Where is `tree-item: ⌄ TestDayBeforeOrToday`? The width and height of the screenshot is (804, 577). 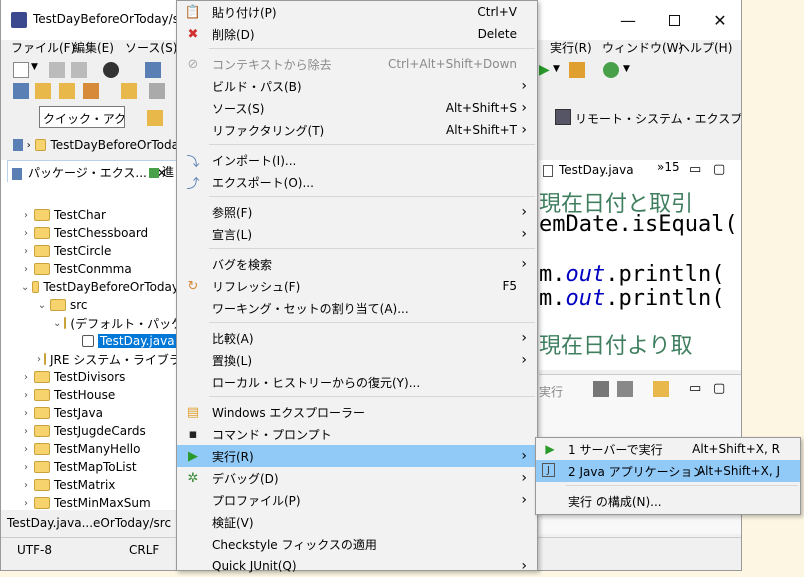
tree-item: ⌄ TestDayBeforeOrToday is located at coordinates (90, 287).